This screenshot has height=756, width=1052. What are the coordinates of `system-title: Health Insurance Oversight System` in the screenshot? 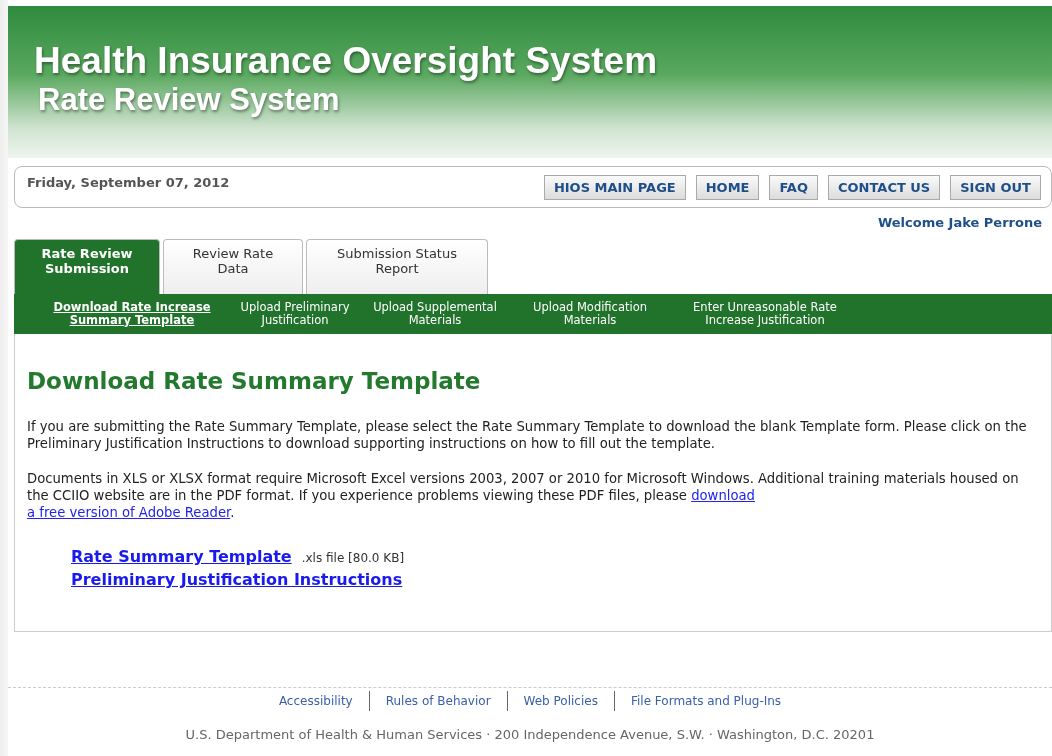 It's located at (346, 61).